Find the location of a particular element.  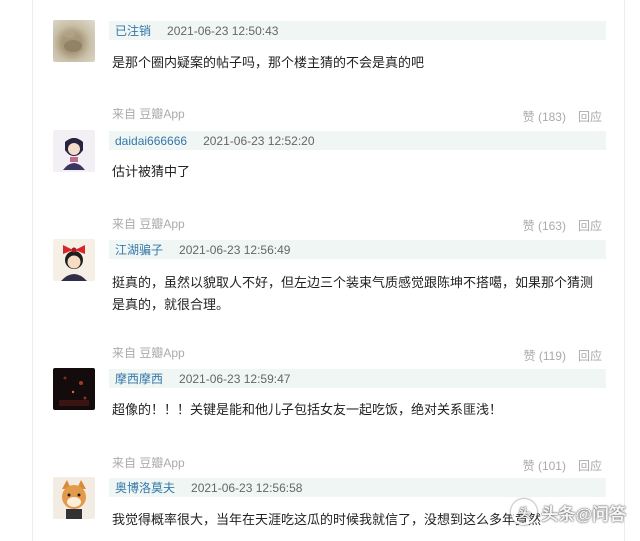

left-divider is located at coordinates (32, 270).